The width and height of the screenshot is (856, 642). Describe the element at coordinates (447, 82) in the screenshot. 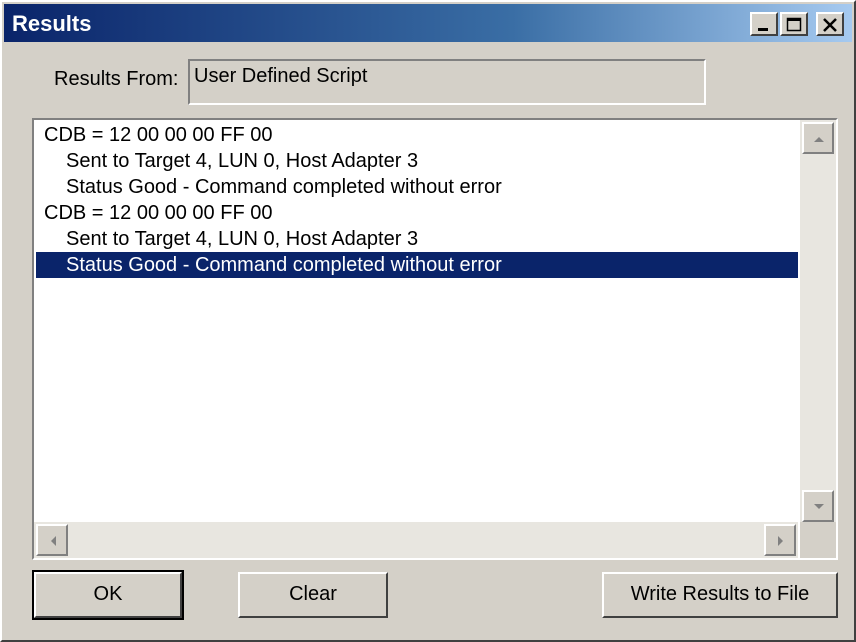

I see `results-from-field: User Defined Script` at that location.